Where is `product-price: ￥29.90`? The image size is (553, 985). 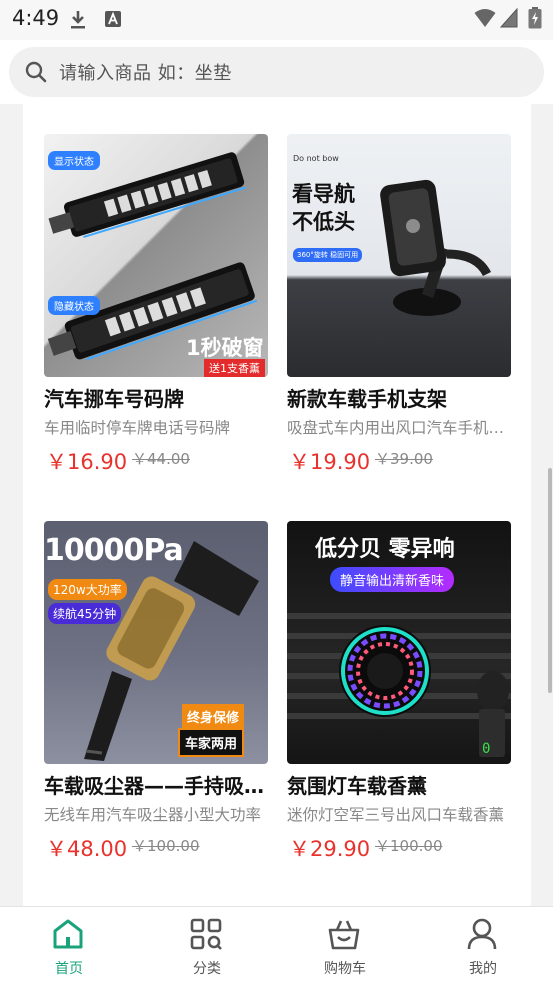 product-price: ￥29.90 is located at coordinates (330, 849).